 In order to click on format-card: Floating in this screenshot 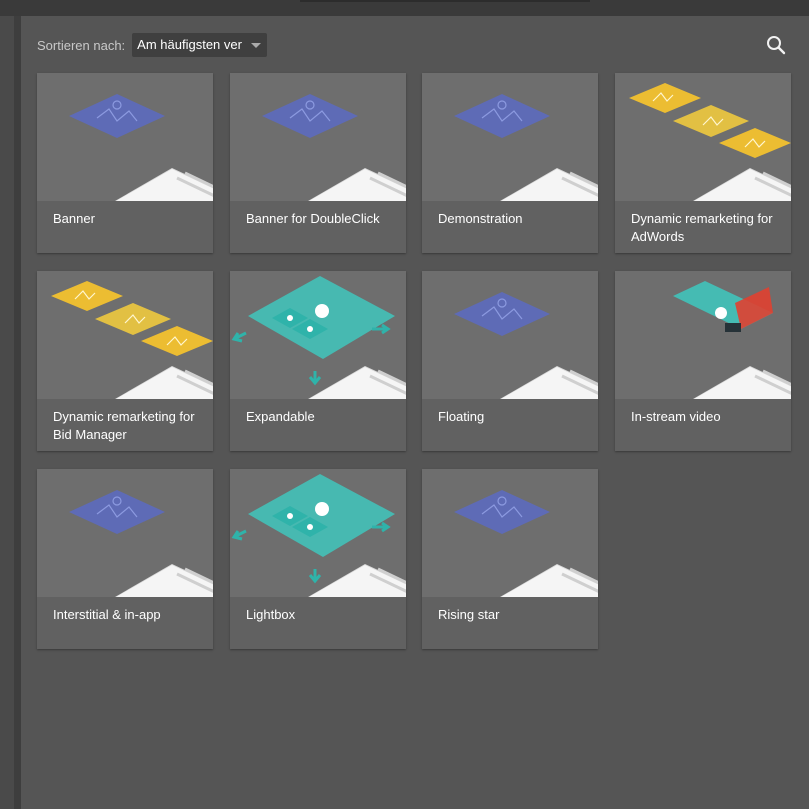, I will do `click(510, 361)`.